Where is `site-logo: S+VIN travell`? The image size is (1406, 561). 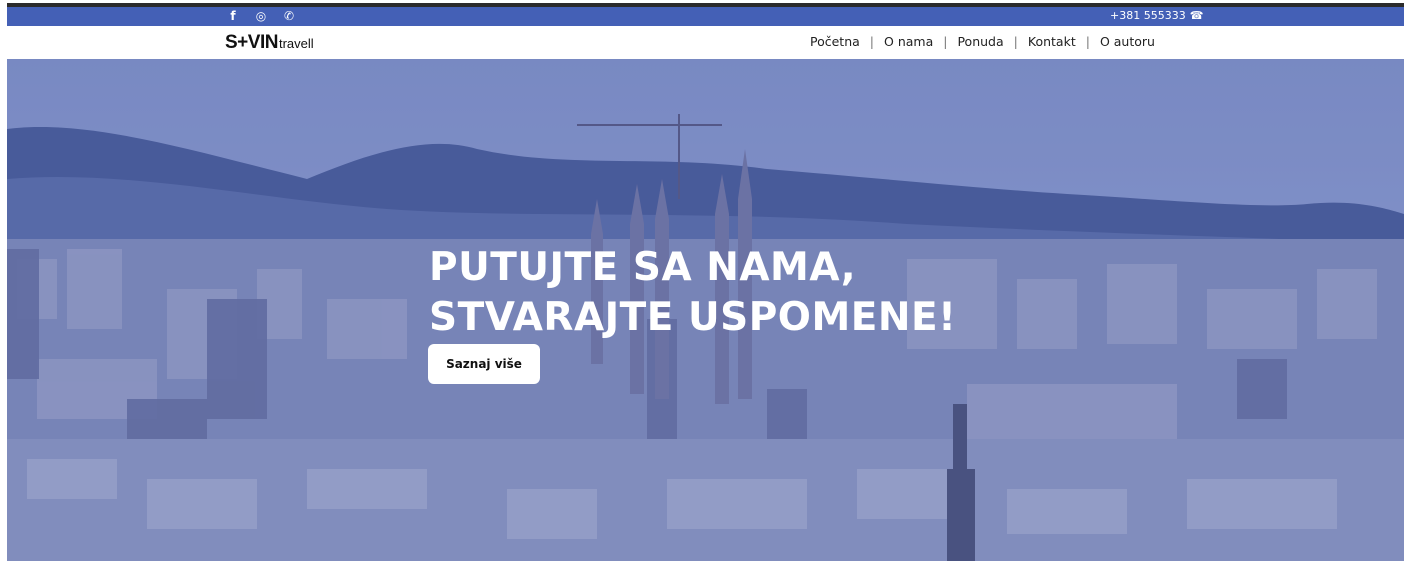
site-logo: S+VIN travell is located at coordinates (269, 43).